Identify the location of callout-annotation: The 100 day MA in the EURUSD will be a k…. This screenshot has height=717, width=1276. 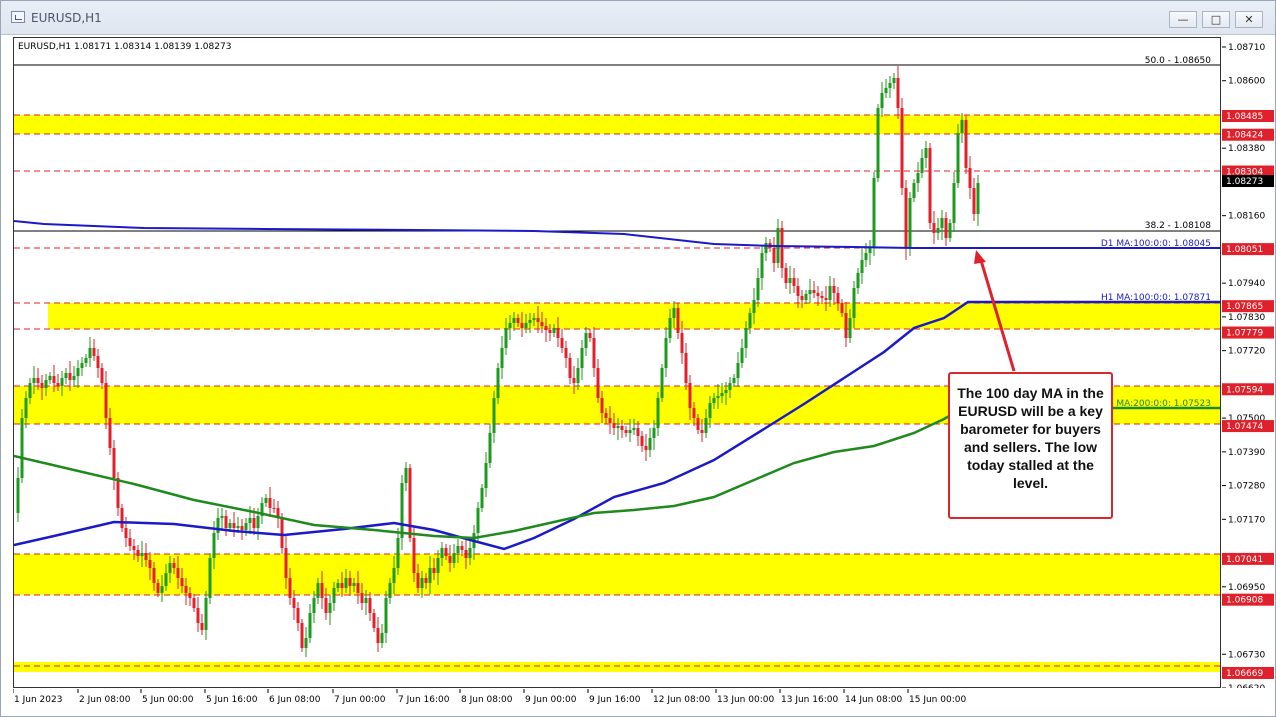
(1030, 445).